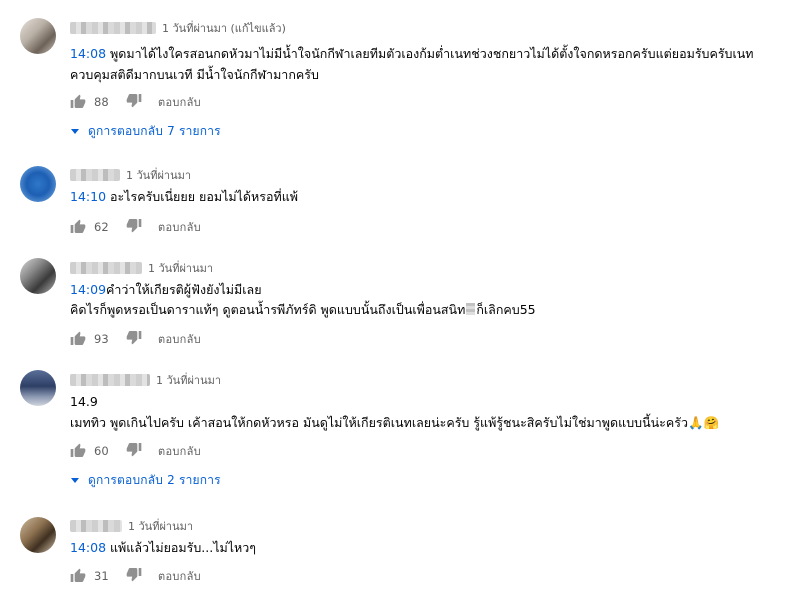 The height and width of the screenshot is (590, 800). I want to click on comment-actions: 93 ตอบกลับ, so click(135, 339).